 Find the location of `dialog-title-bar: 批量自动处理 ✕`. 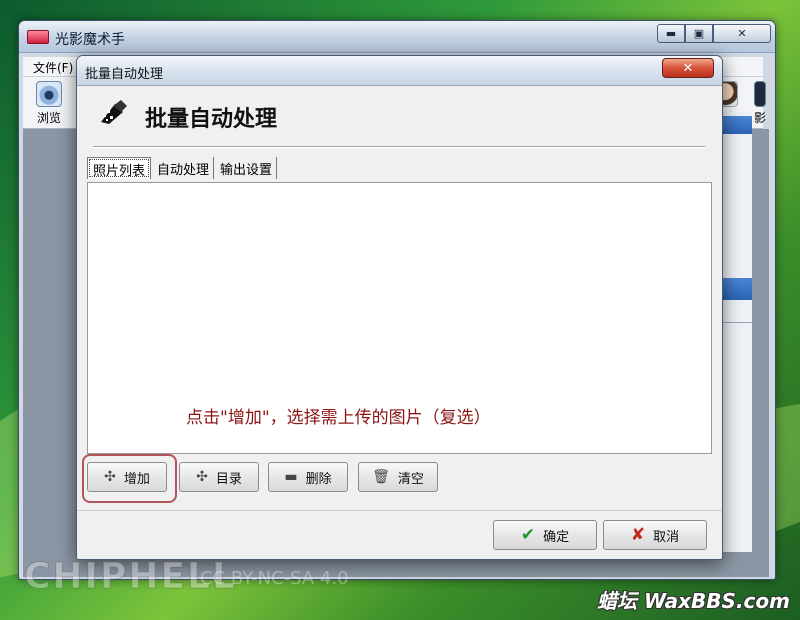

dialog-title-bar: 批量自动处理 ✕ is located at coordinates (399, 71).